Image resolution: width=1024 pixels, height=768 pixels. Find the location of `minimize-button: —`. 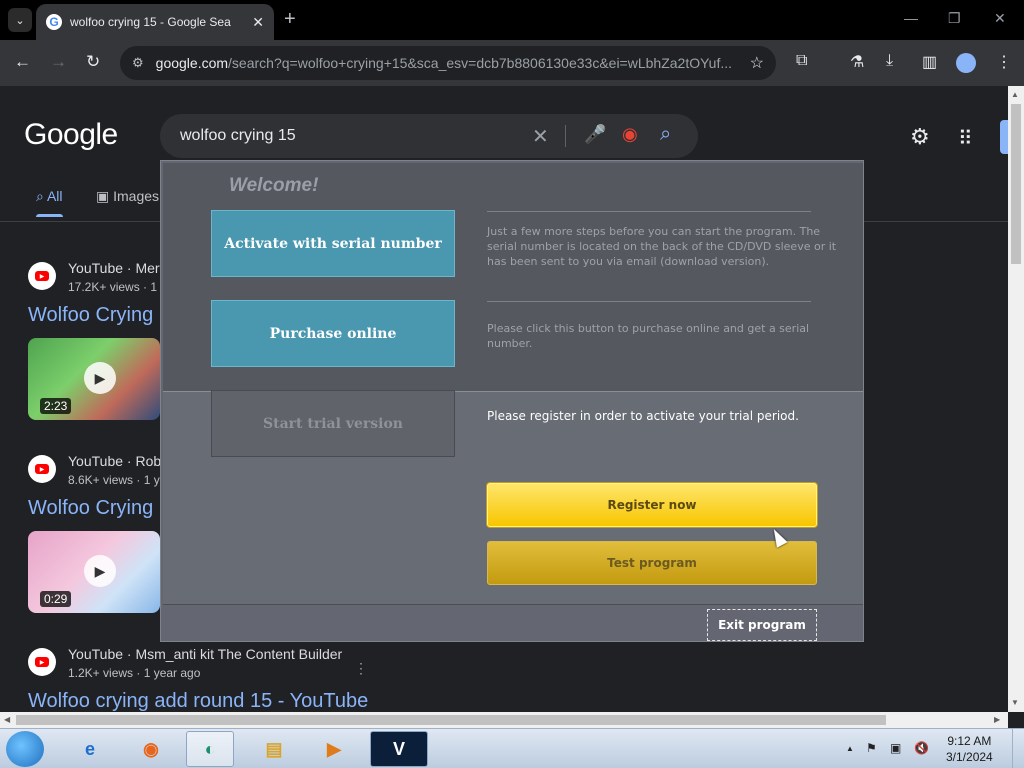

minimize-button: — is located at coordinates (911, 18).